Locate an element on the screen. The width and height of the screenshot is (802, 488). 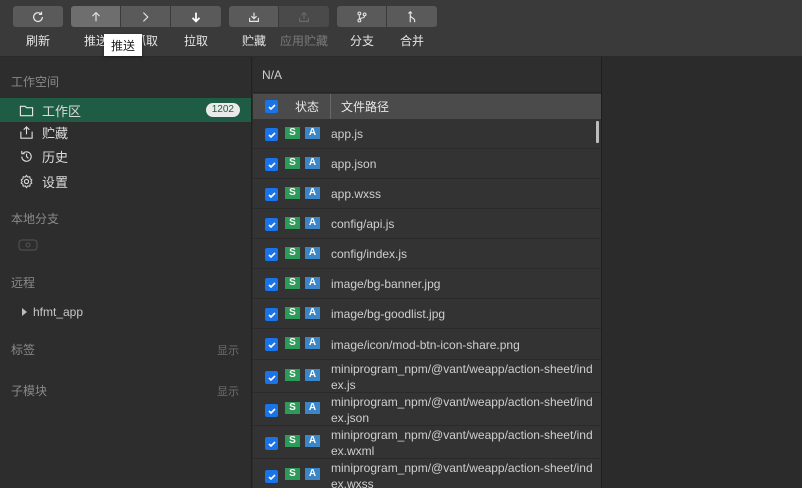
status-column-header: 状态 is located at coordinates (292, 106).